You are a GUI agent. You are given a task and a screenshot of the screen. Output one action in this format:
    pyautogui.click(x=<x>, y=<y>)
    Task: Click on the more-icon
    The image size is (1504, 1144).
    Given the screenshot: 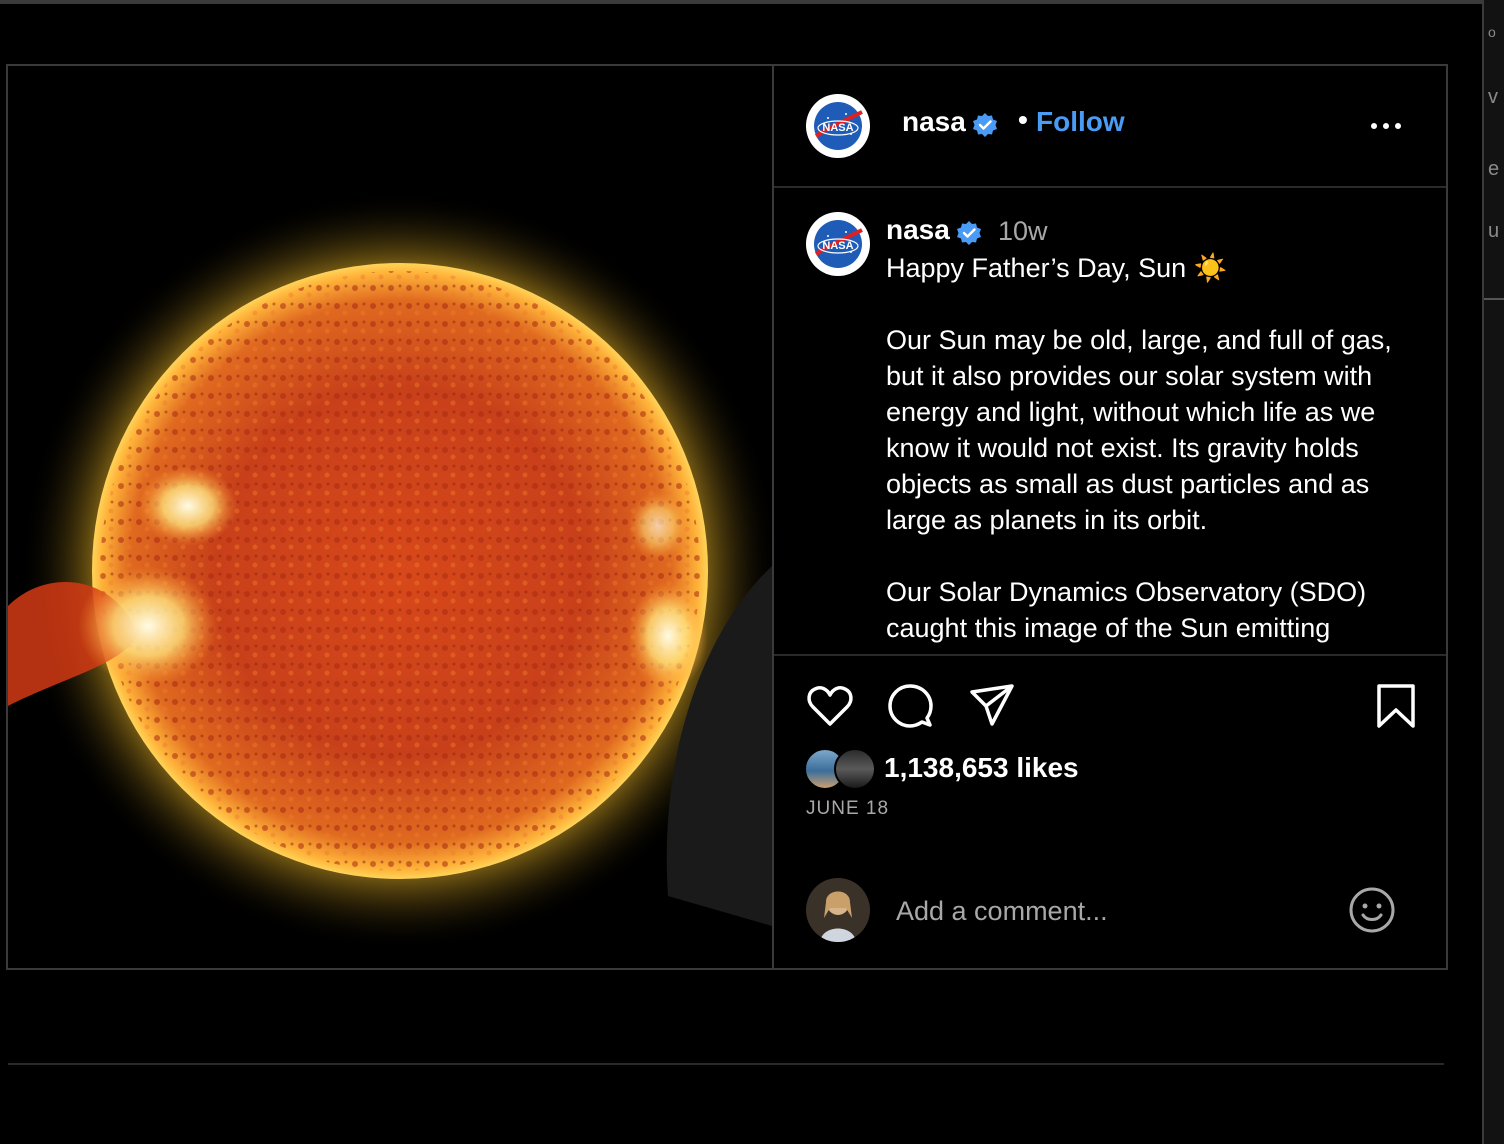 What is the action you would take?
    pyautogui.click(x=1386, y=126)
    